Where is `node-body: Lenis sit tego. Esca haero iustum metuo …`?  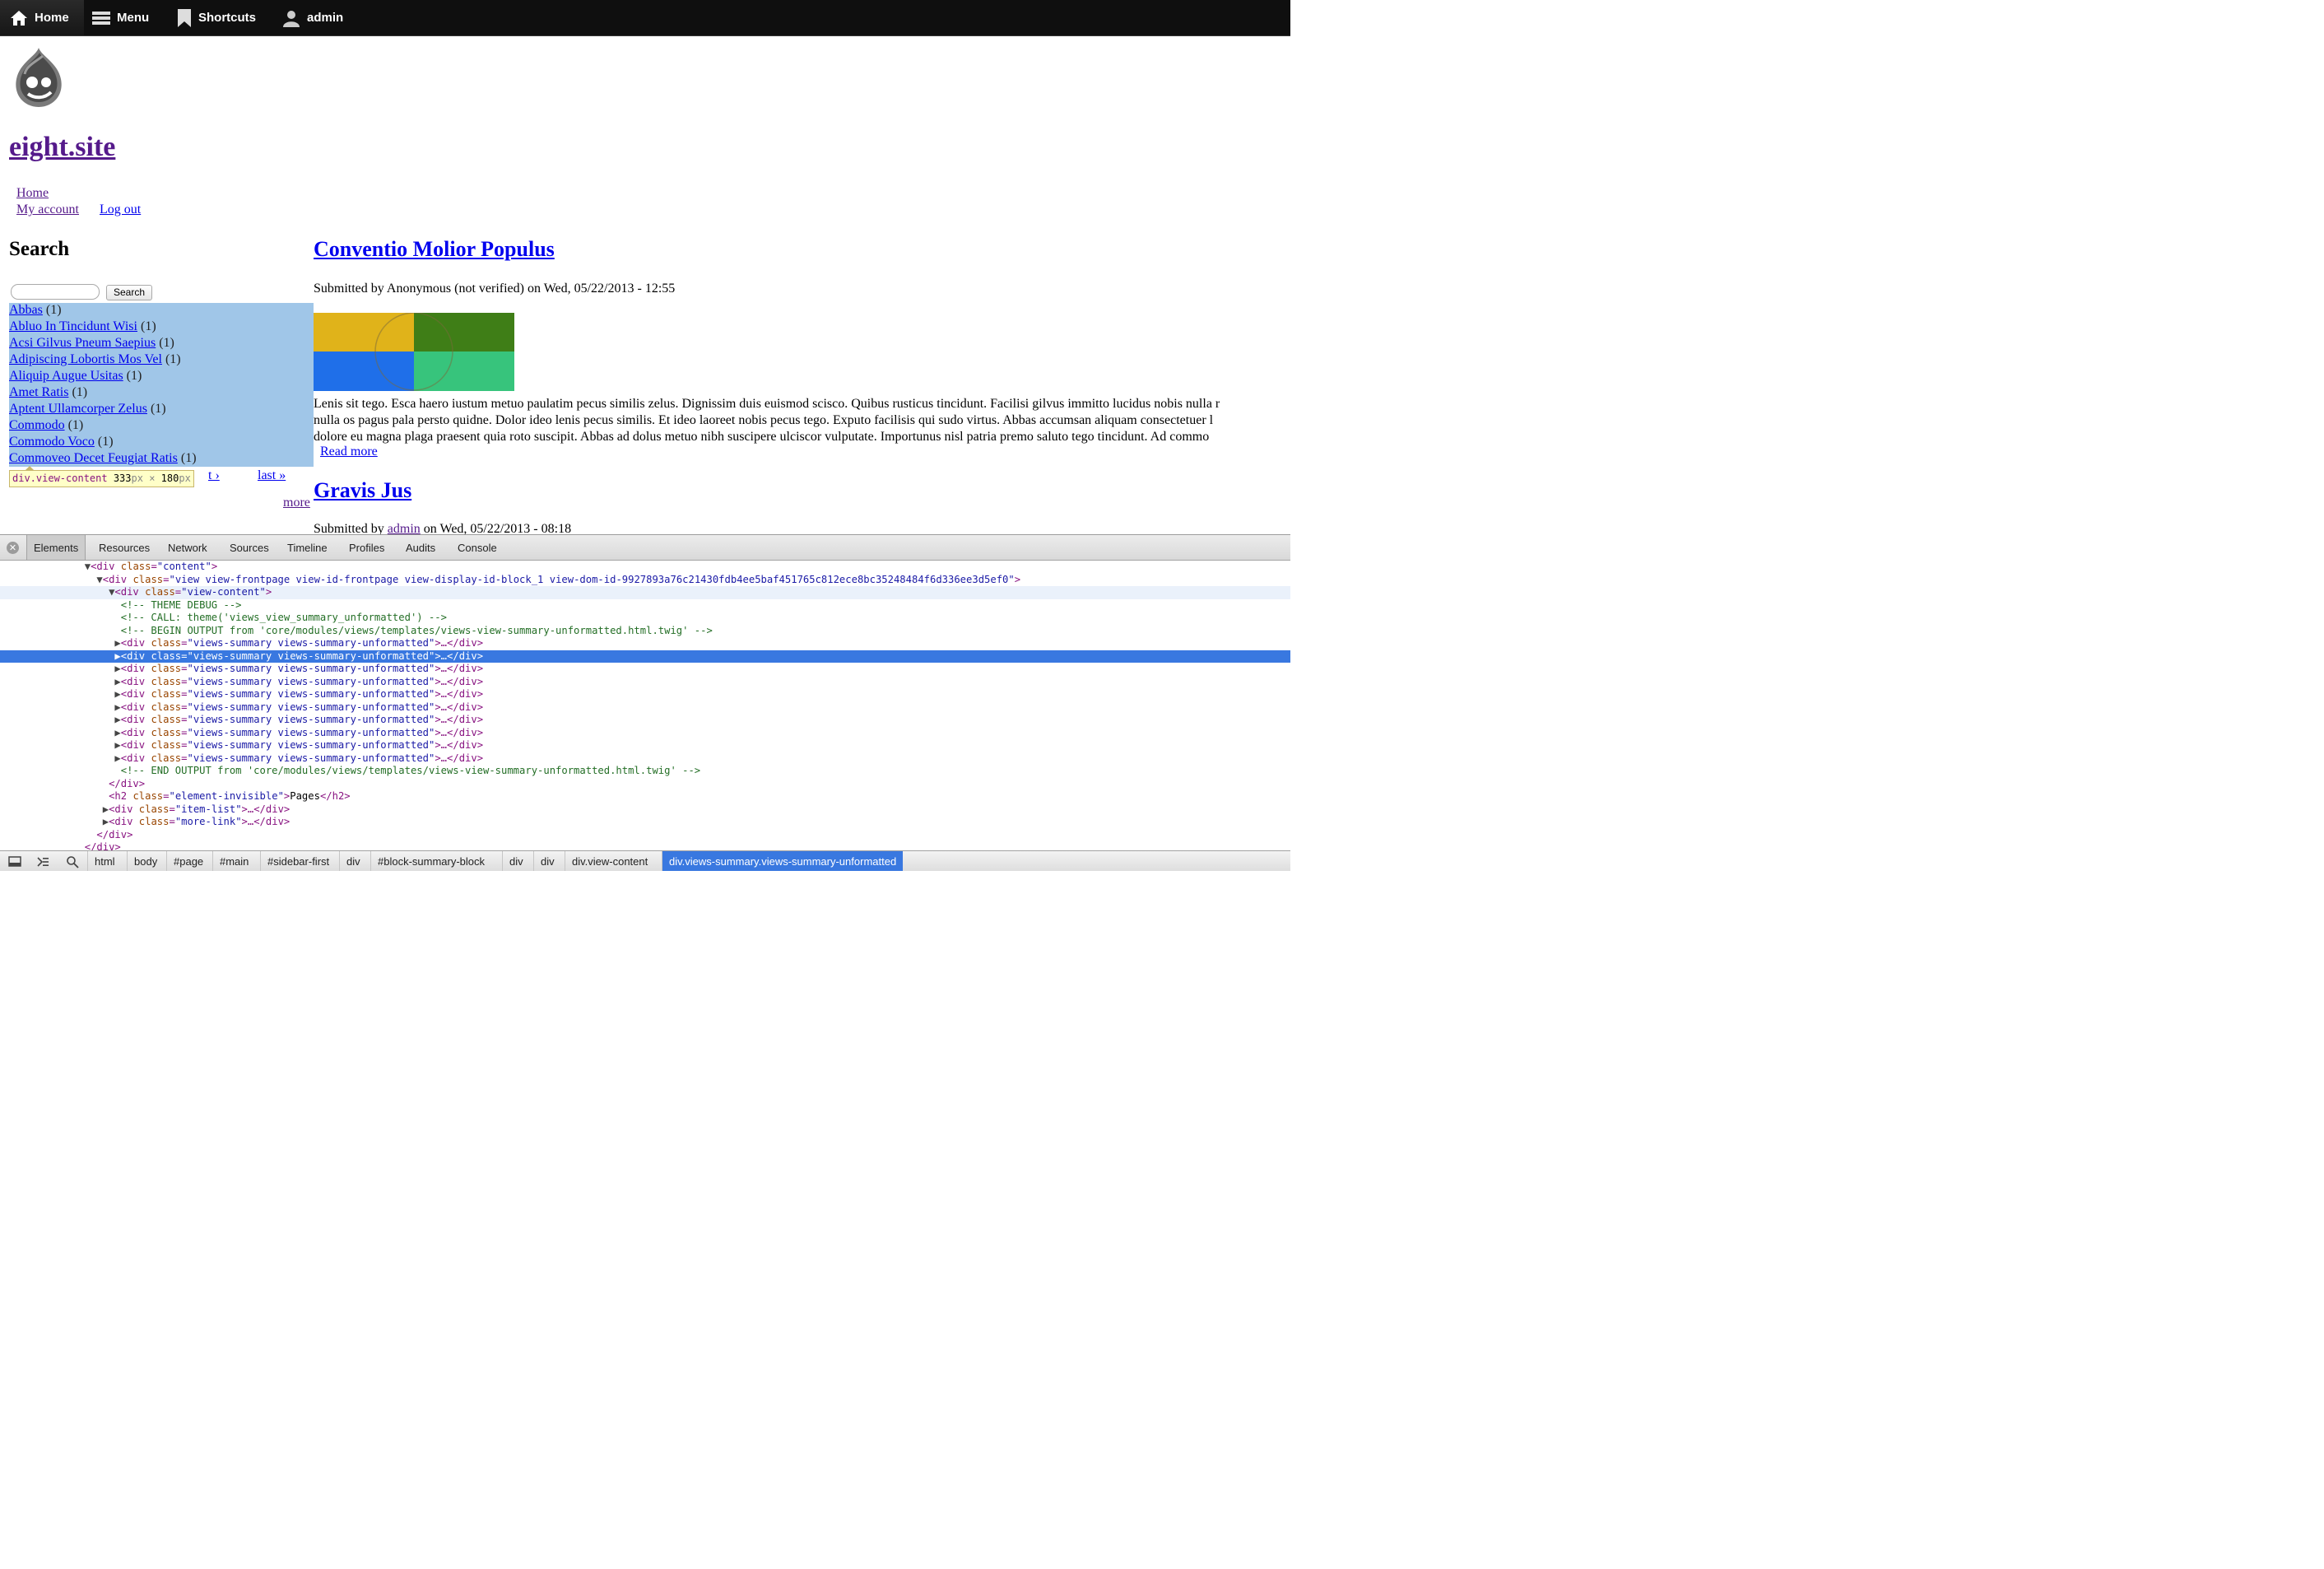
node-body: Lenis sit tego. Esca haero iustum metuo … is located at coordinates (802, 420).